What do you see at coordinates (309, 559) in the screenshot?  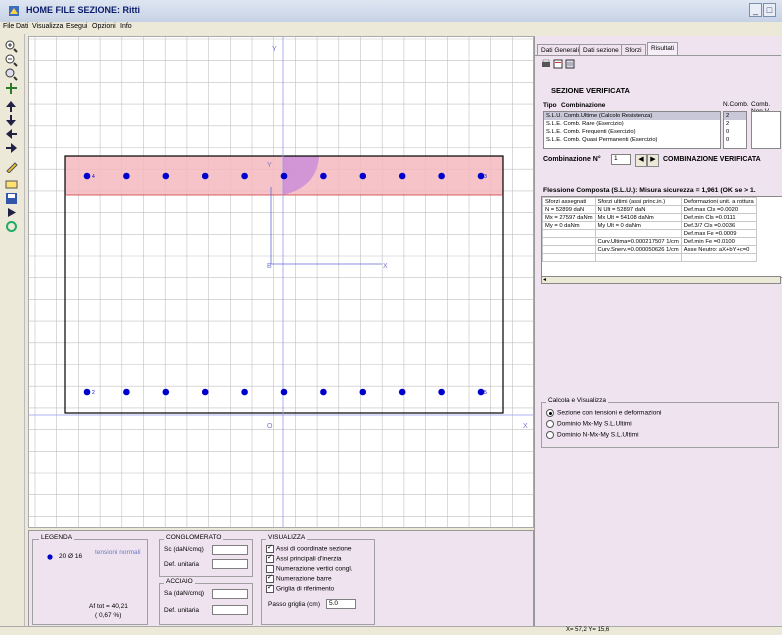 I see `option-label: Assi principali d'inerzia` at bounding box center [309, 559].